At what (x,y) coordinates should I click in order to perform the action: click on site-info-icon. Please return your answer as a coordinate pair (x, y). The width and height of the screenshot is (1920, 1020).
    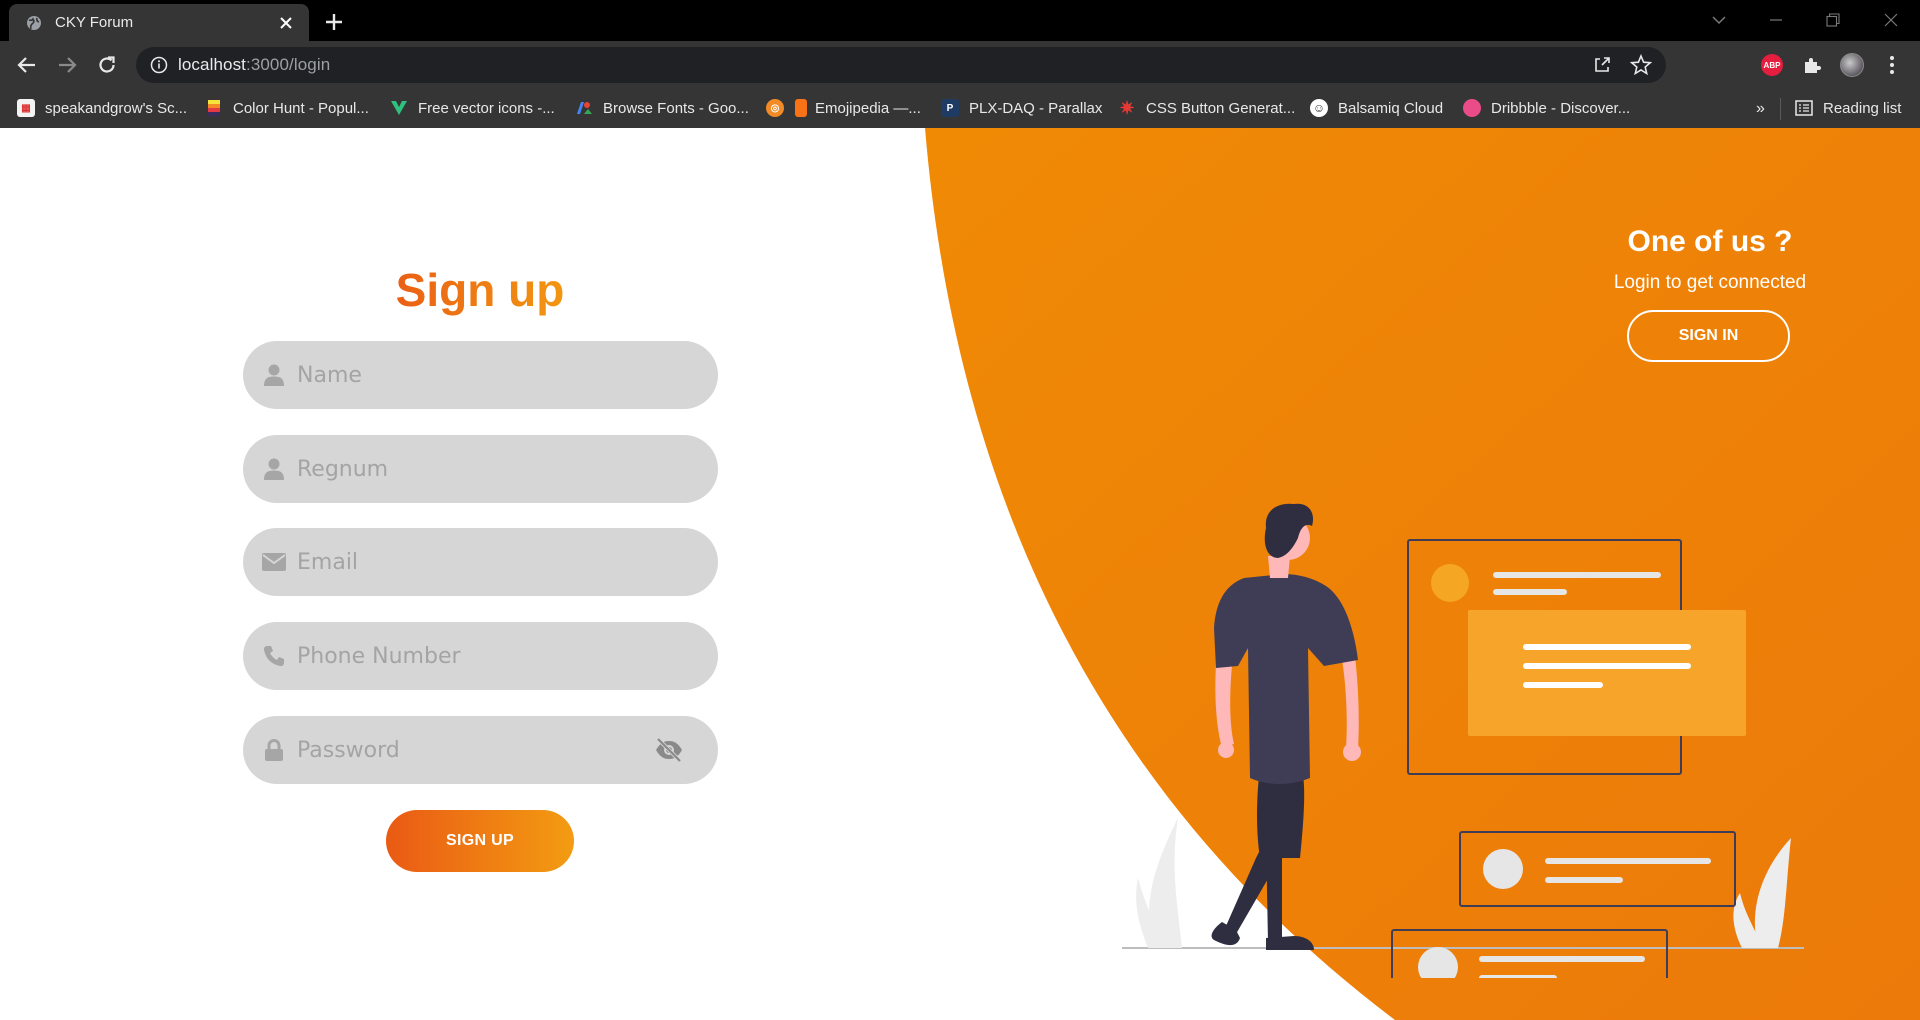
    Looking at the image, I should click on (159, 65).